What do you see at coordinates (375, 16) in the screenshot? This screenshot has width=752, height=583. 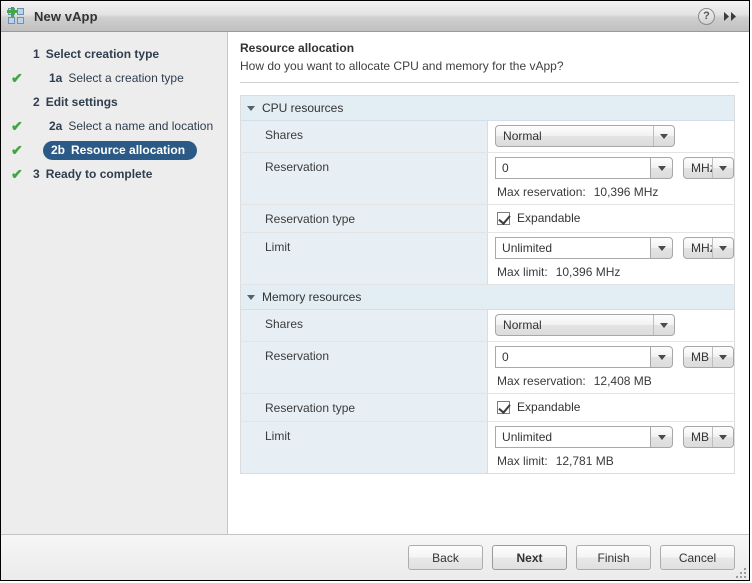 I see `title-bar: New vApp ?` at bounding box center [375, 16].